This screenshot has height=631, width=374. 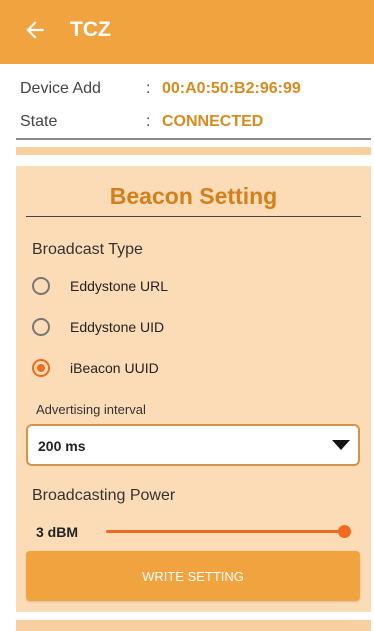 What do you see at coordinates (87, 249) in the screenshot?
I see `broadcast-type-label: Broadcast Type` at bounding box center [87, 249].